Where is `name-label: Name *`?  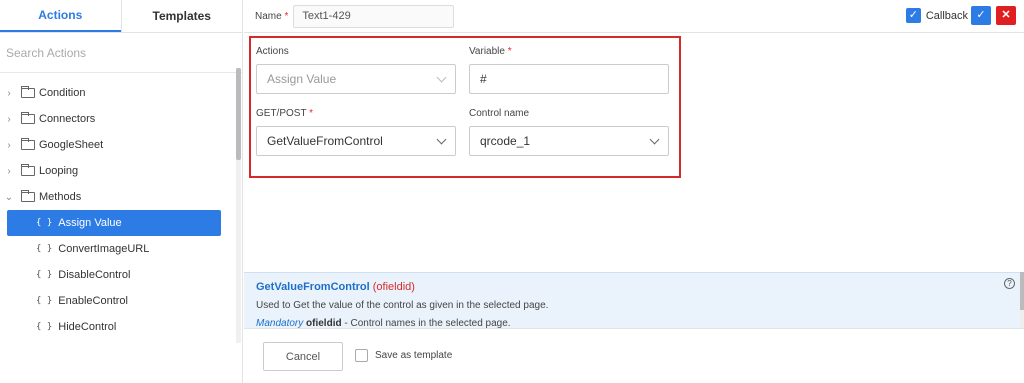
name-label: Name * is located at coordinates (271, 16).